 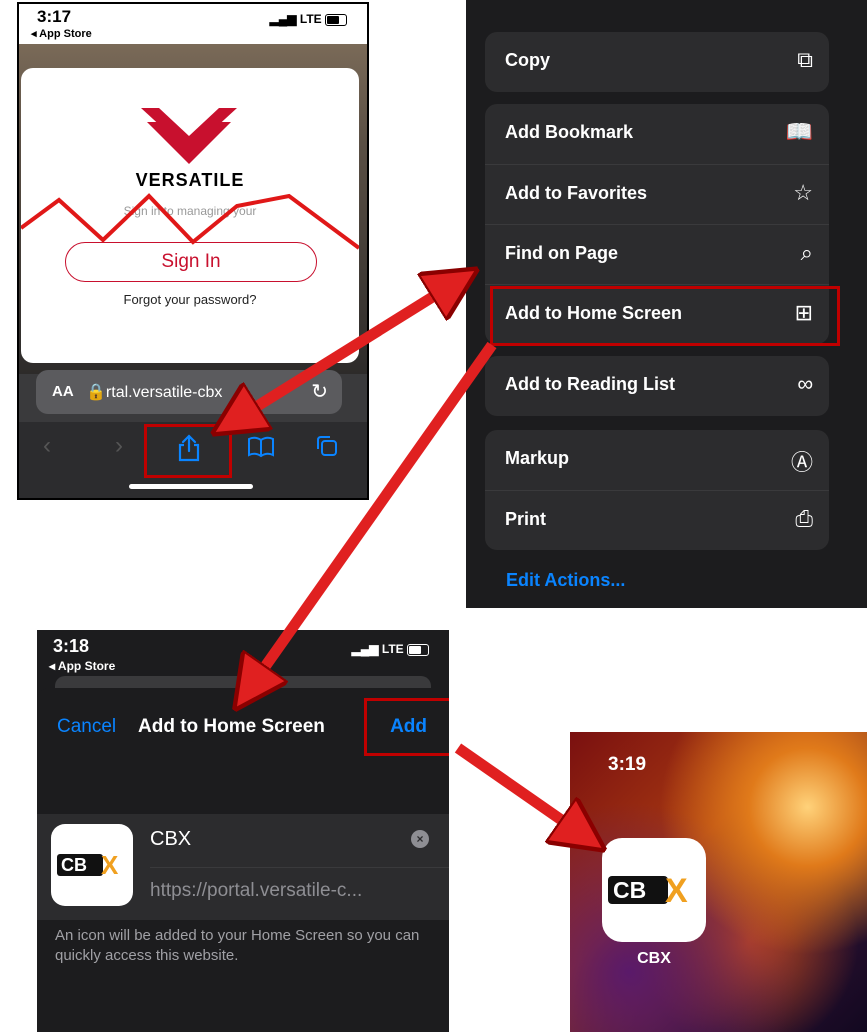 What do you see at coordinates (345, 351) in the screenshot?
I see `arrow-share-to-menu` at bounding box center [345, 351].